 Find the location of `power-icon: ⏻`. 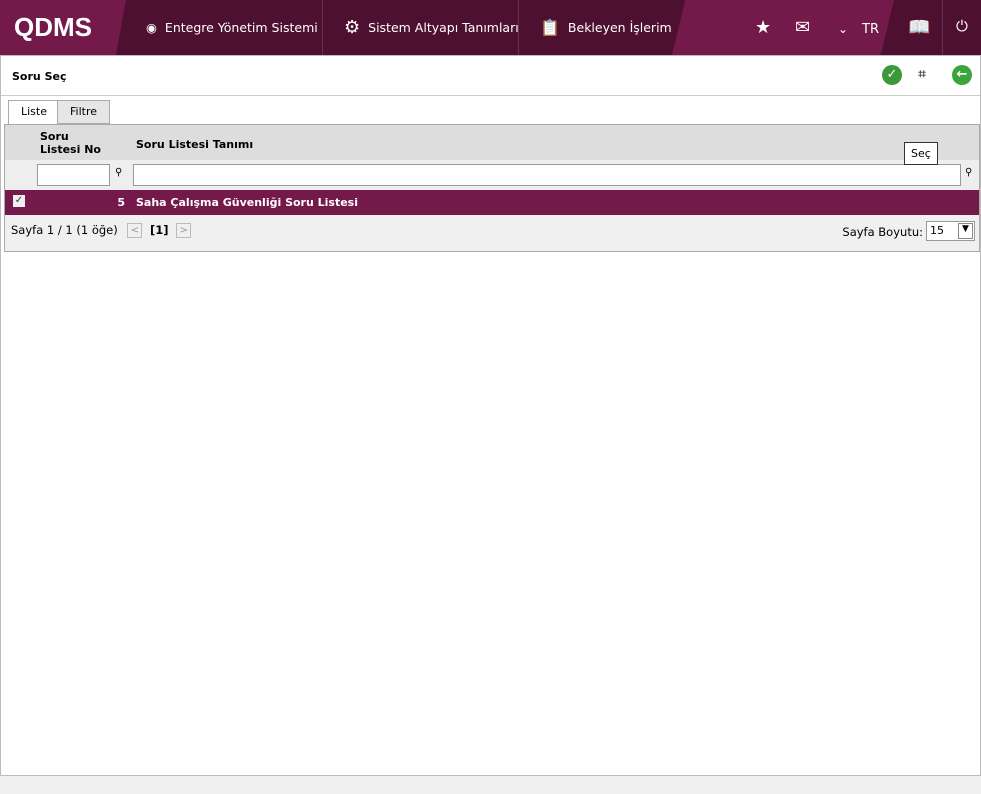

power-icon: ⏻ is located at coordinates (962, 26).